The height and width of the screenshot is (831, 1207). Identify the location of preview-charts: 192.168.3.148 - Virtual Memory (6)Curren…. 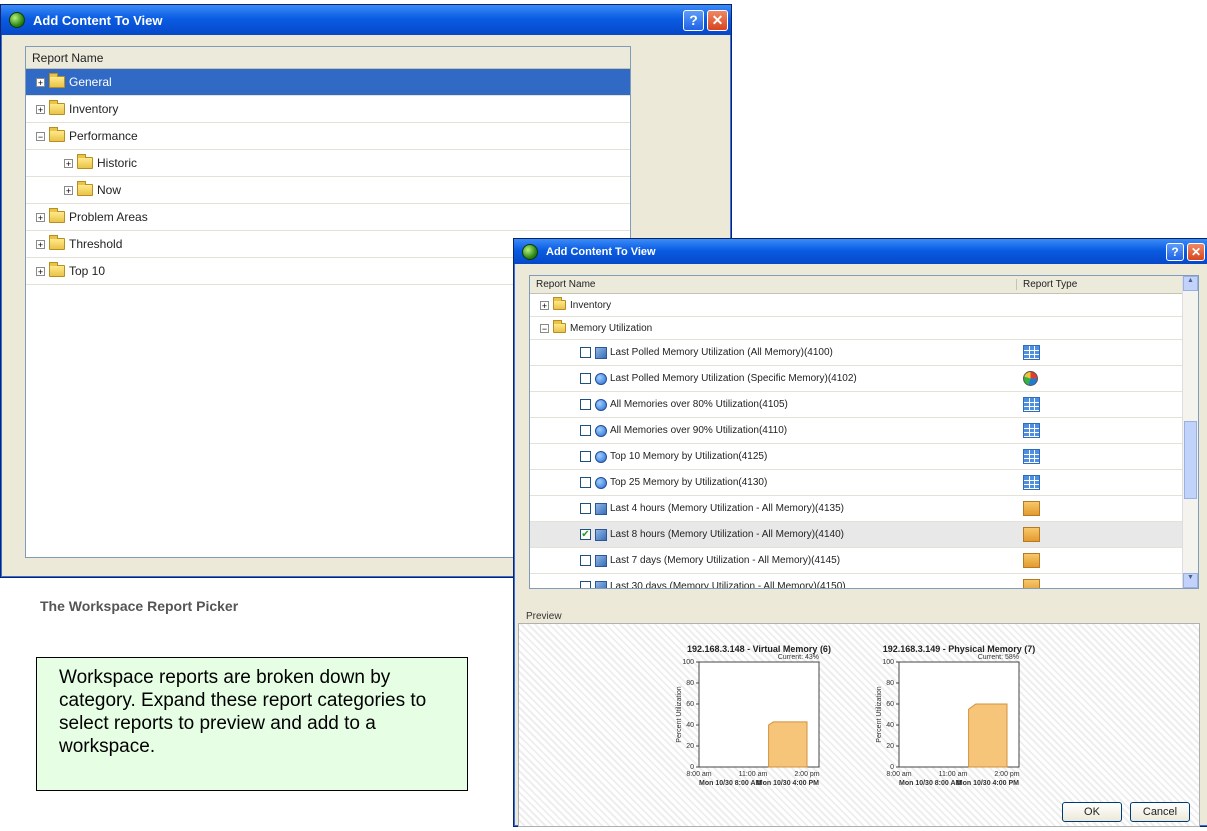
(855, 715).